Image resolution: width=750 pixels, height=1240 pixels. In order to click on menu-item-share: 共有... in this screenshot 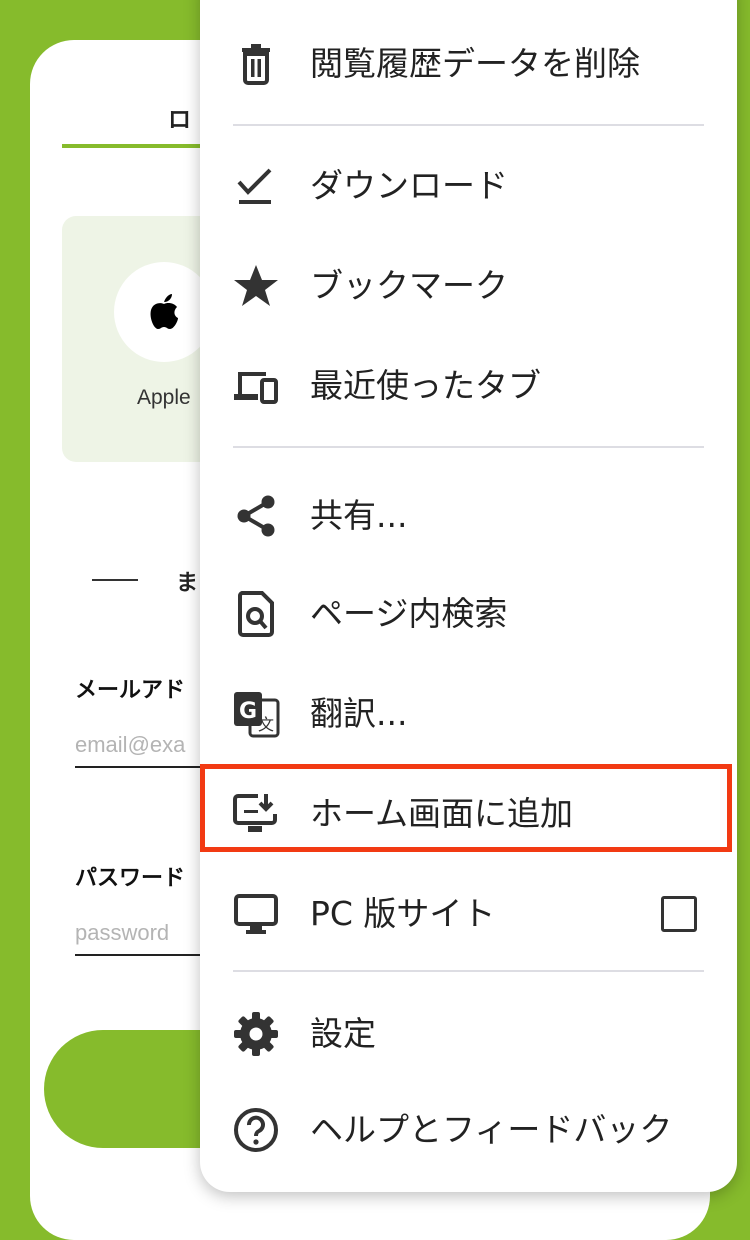, I will do `click(468, 516)`.